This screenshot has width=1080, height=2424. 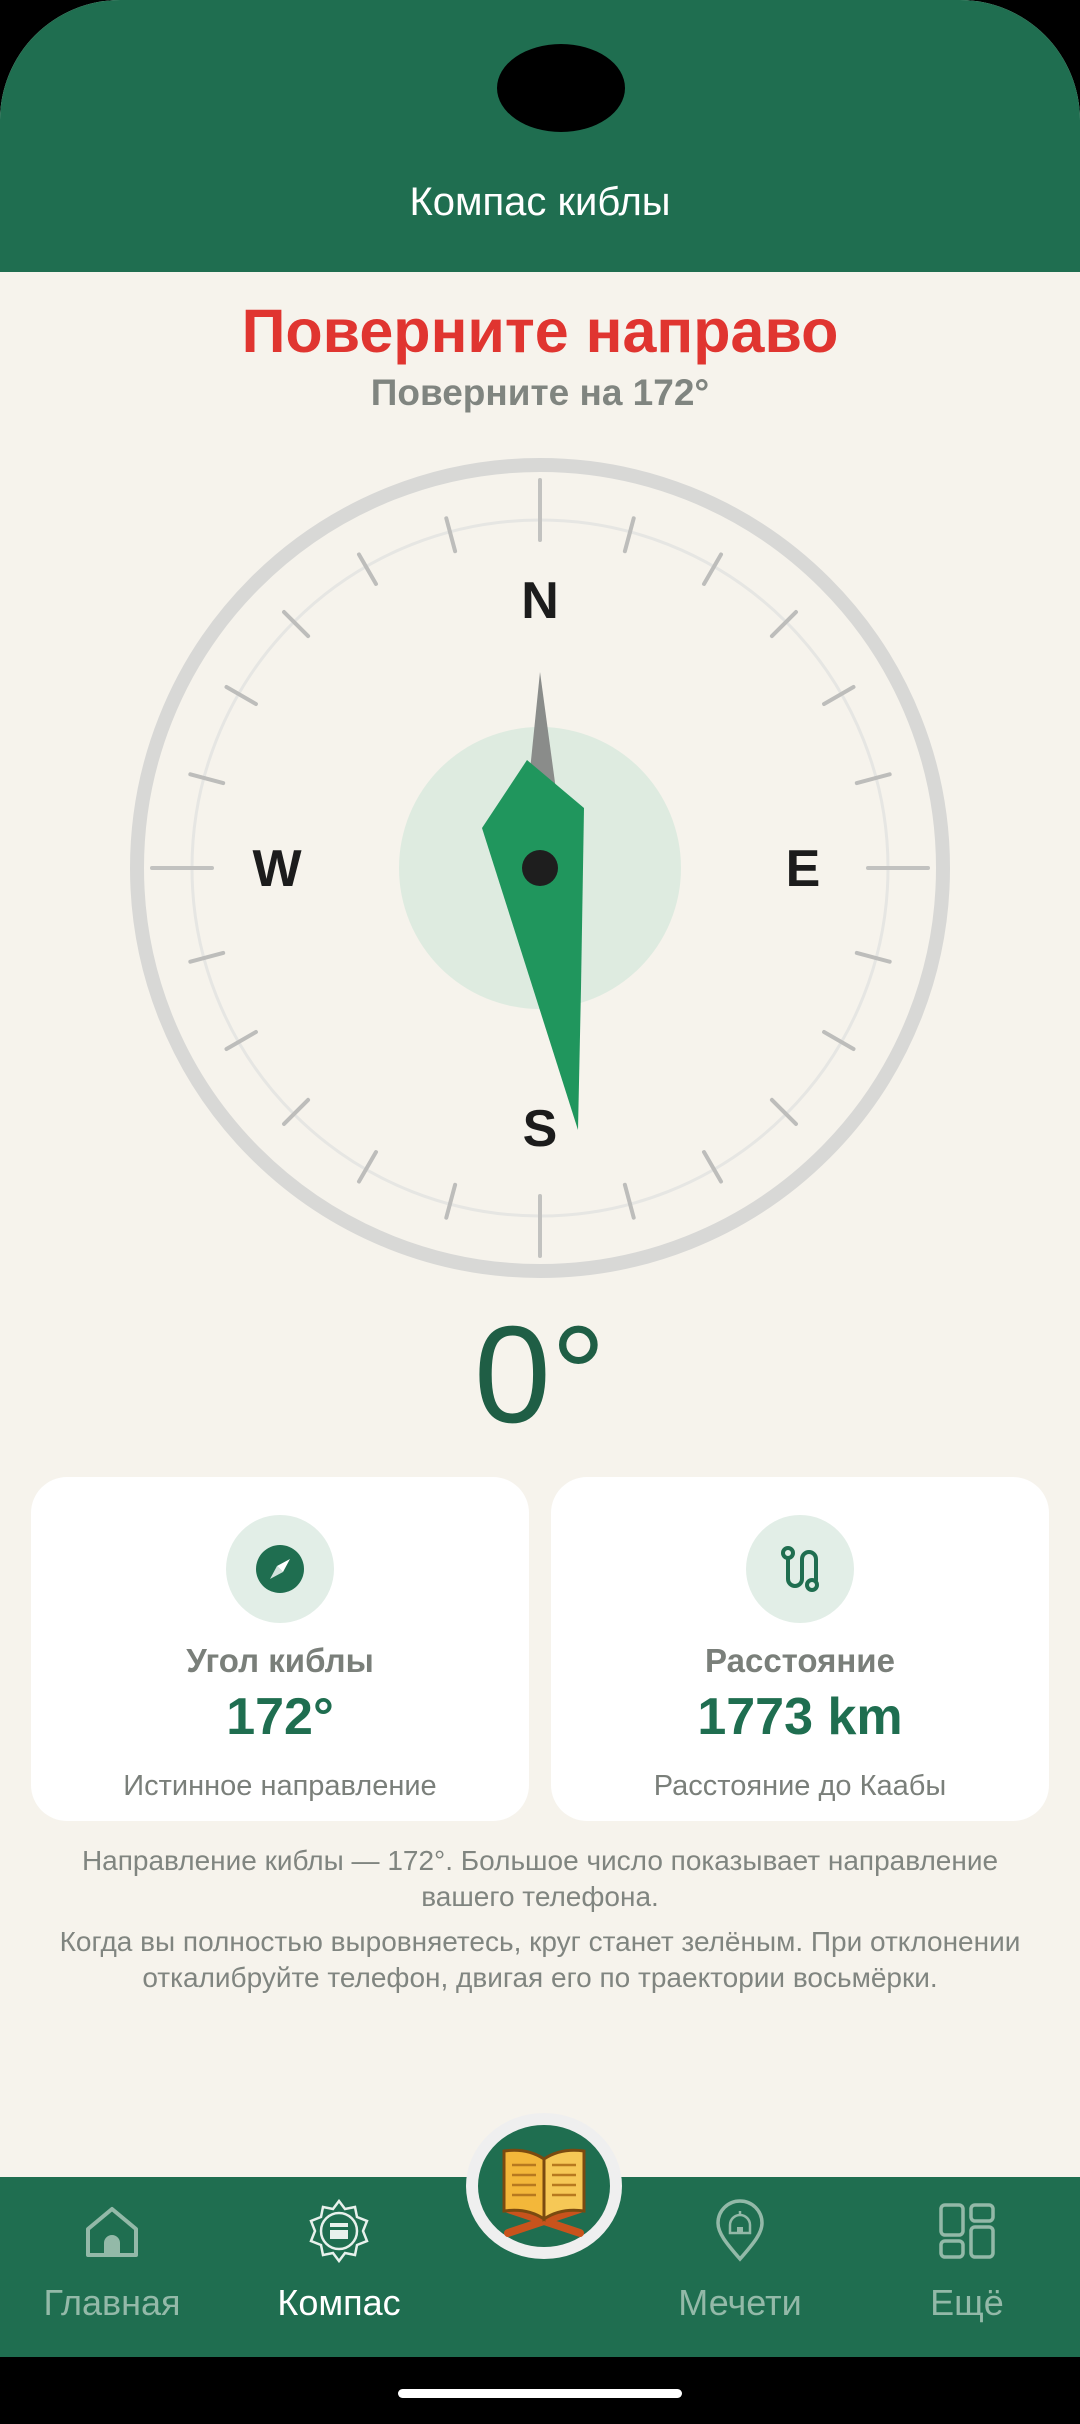 I want to click on quran-book-icon, so click(x=544, y=2192).